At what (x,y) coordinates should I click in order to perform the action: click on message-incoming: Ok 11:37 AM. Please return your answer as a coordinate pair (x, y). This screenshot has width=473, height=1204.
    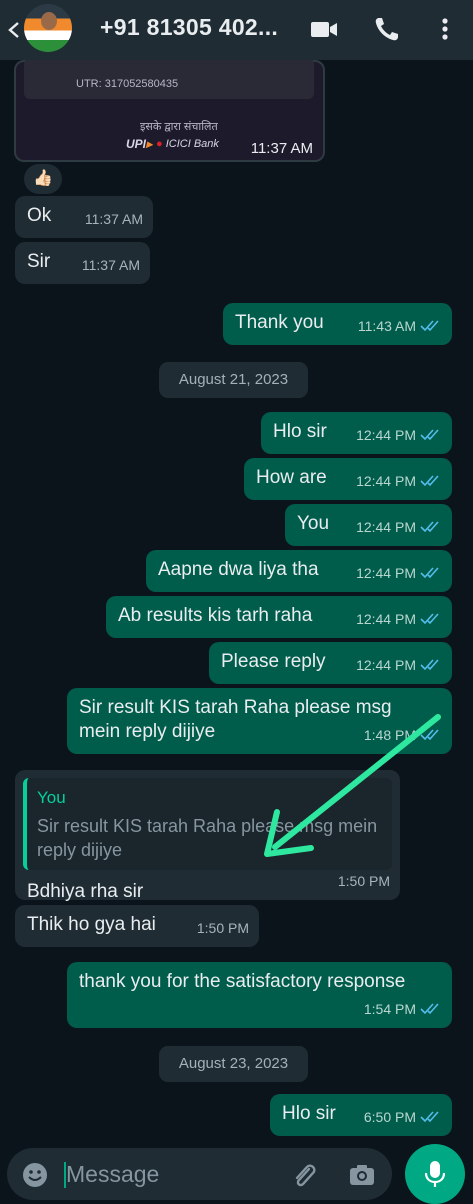
    Looking at the image, I should click on (84, 217).